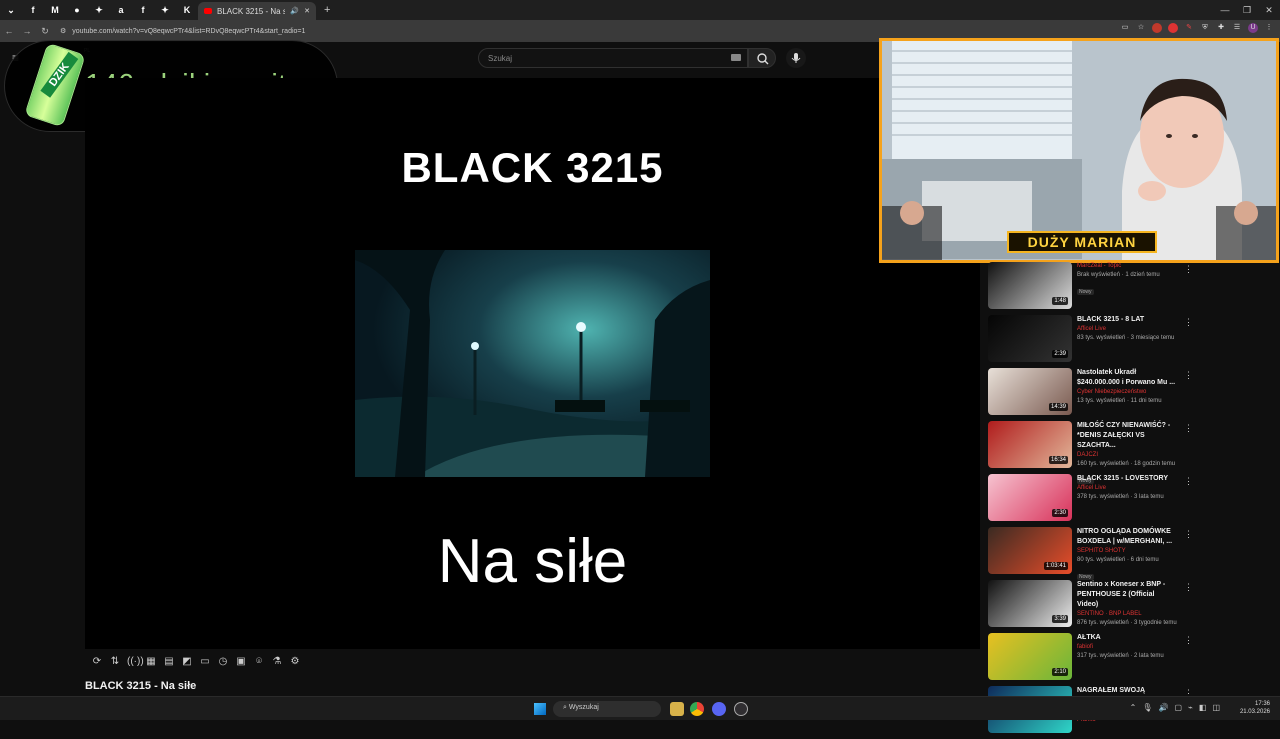 The width and height of the screenshot is (1280, 739). Describe the element at coordinates (294, 11) in the screenshot. I see `speaker-icon: 🔊` at that location.